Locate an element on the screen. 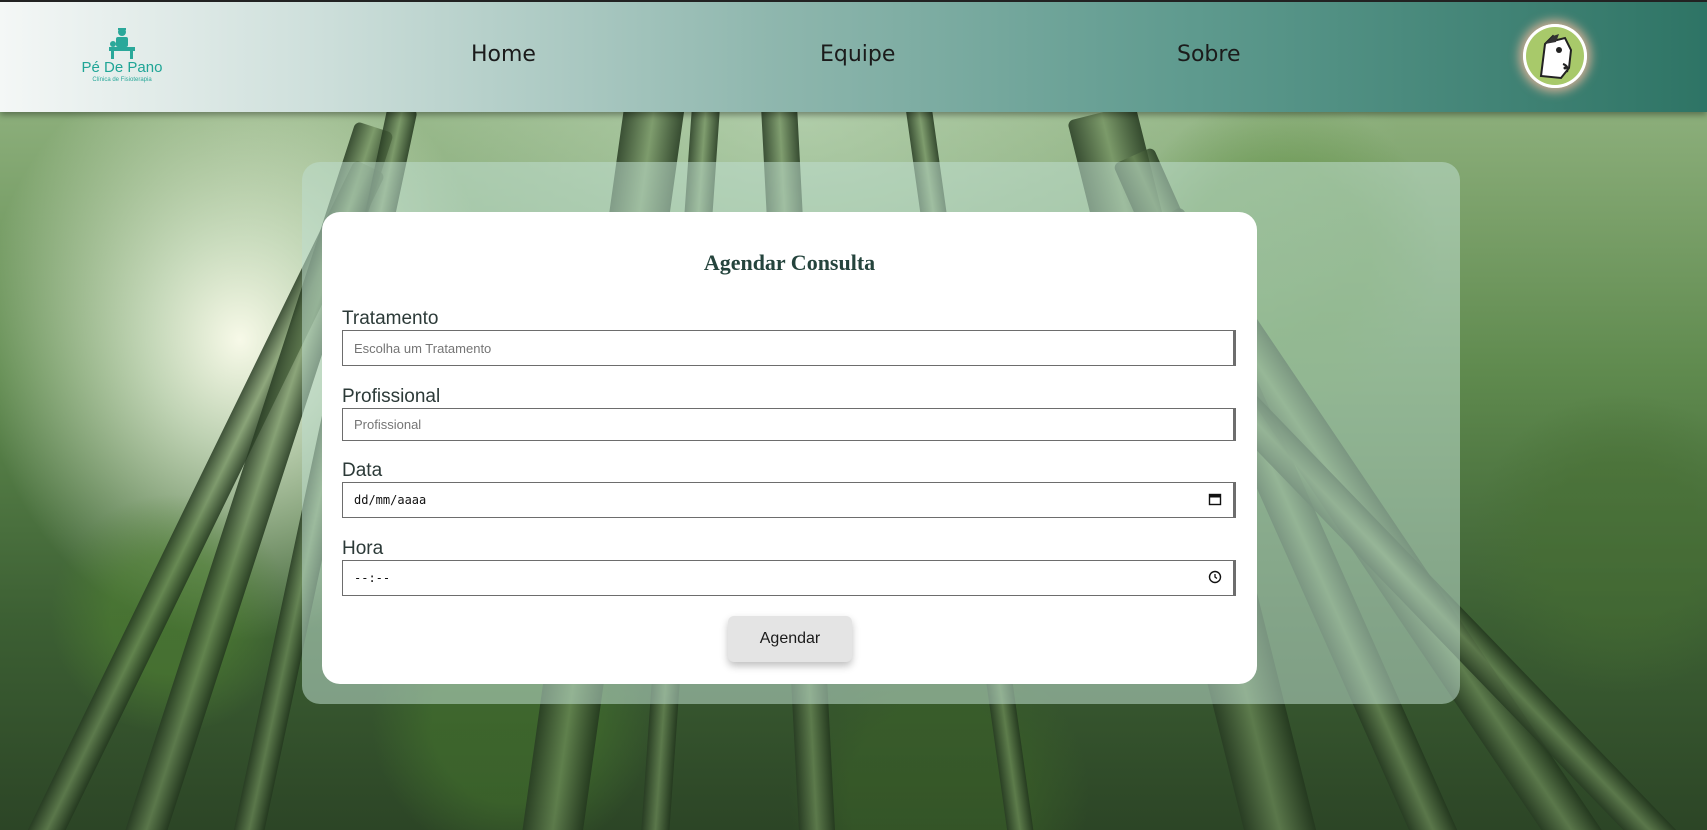  horse-mascot-icon is located at coordinates (1555, 56).